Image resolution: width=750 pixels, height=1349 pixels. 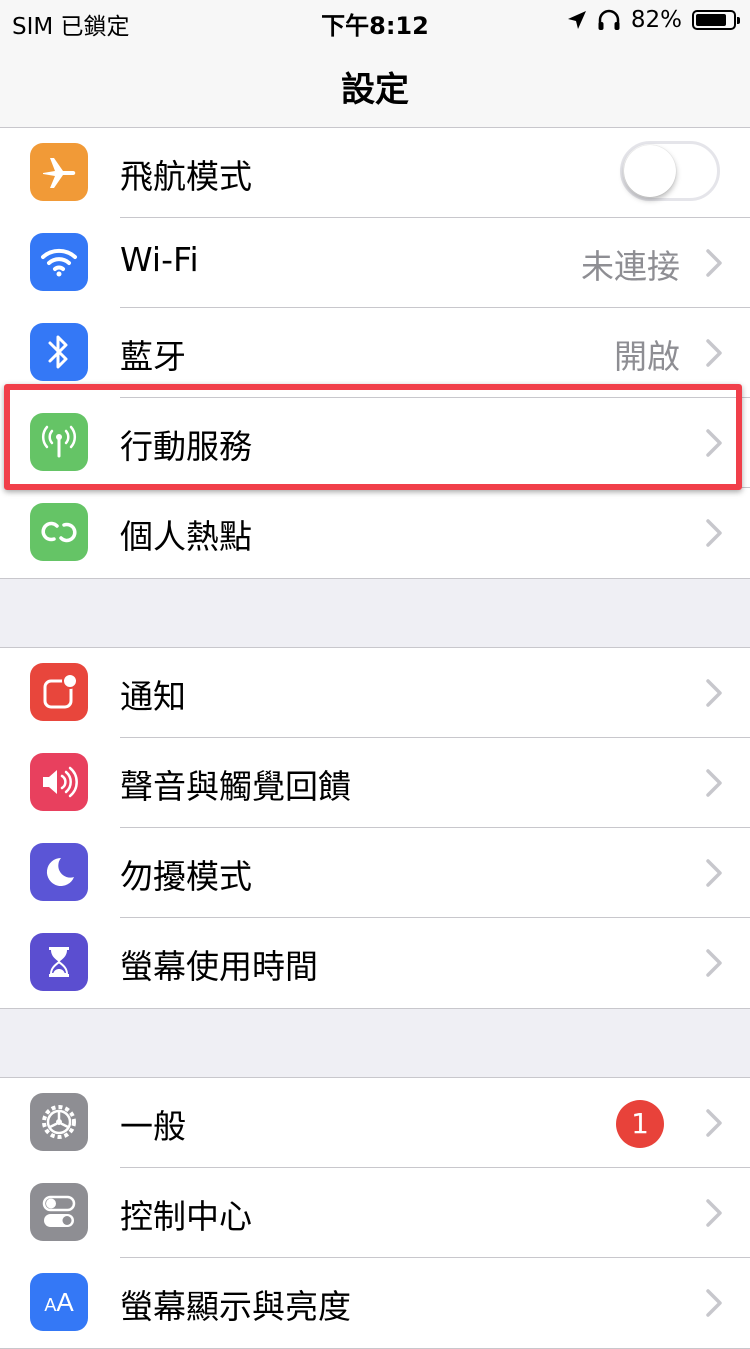 I want to click on text-size-icon-small: A, so click(x=50, y=1304).